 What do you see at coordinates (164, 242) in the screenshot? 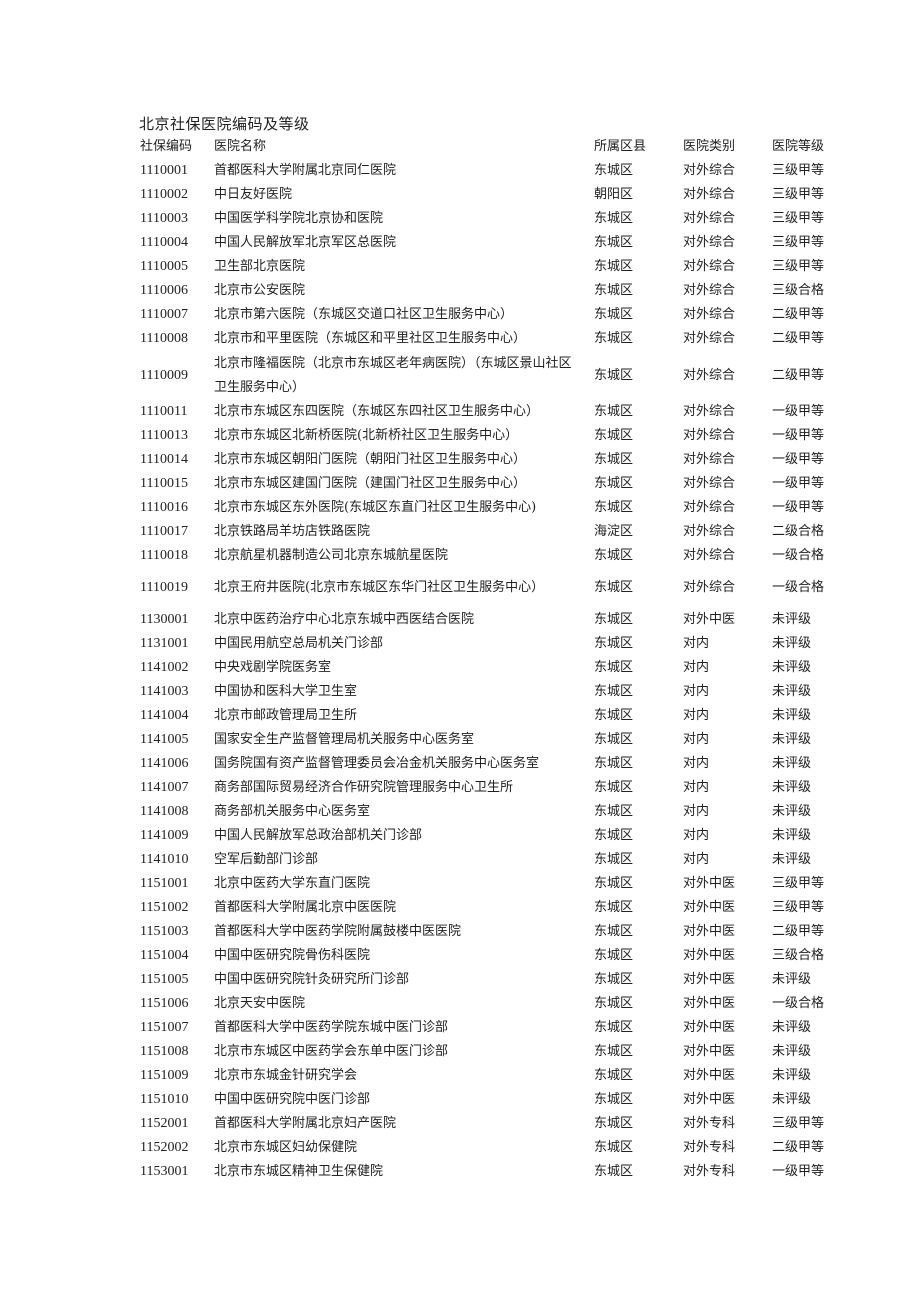
I see `cell-code: 1110004` at bounding box center [164, 242].